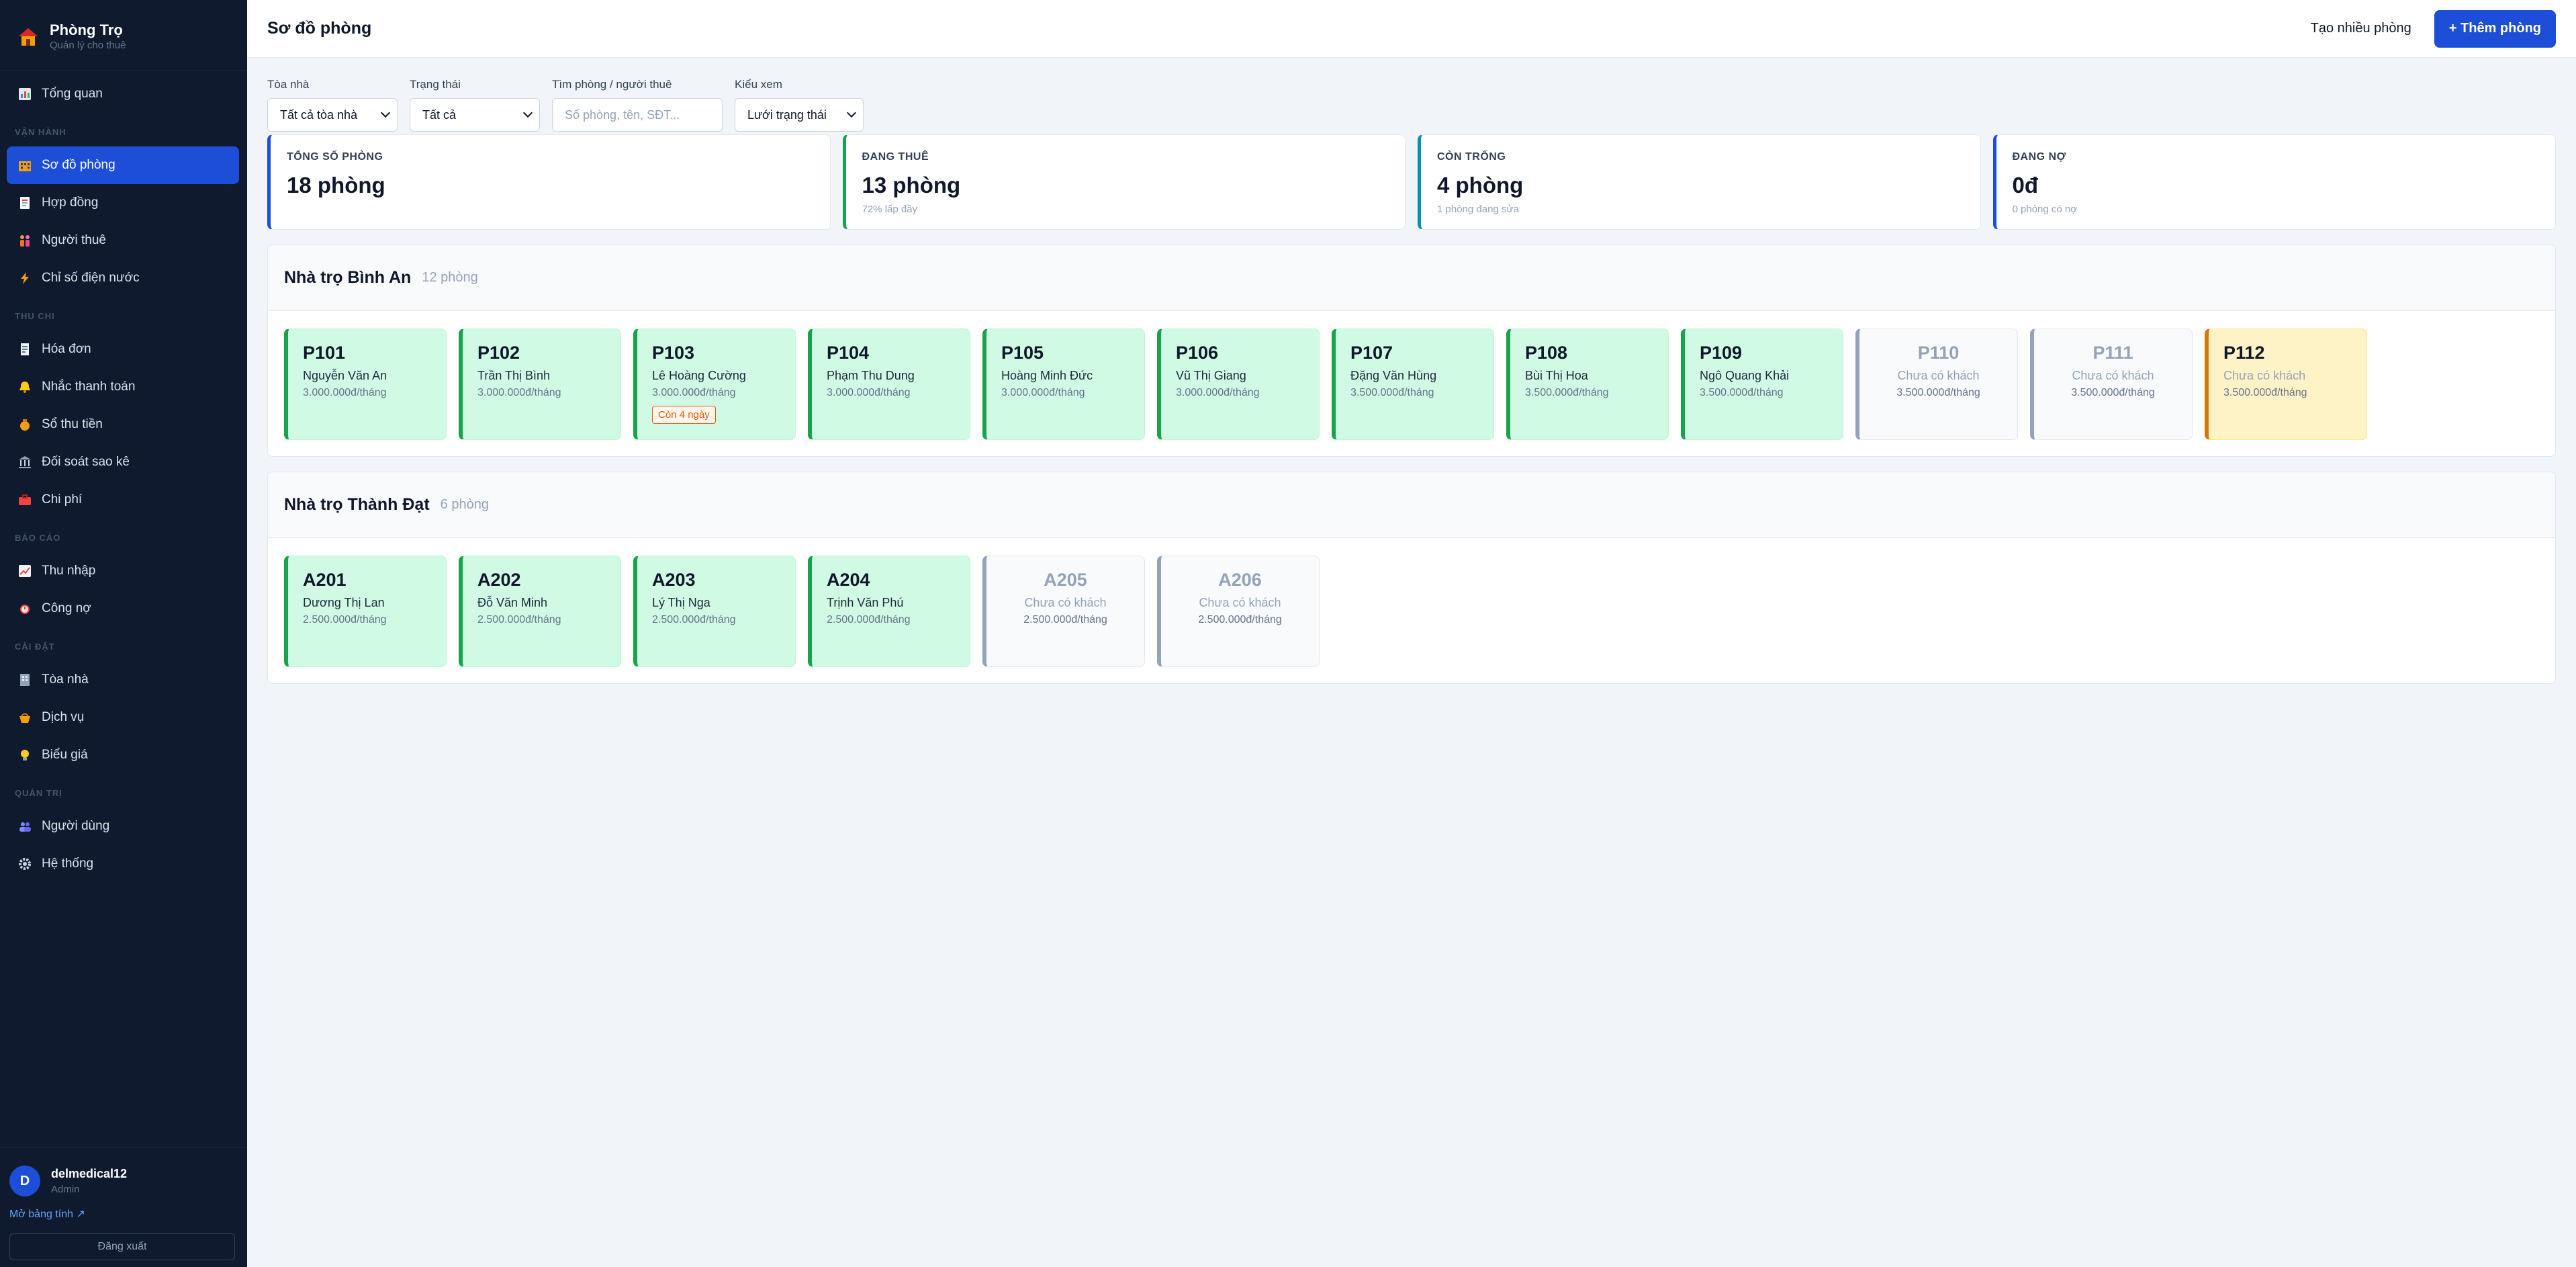  Describe the element at coordinates (123, 608) in the screenshot. I see `sidebar-item-debts: Công nợ` at that location.